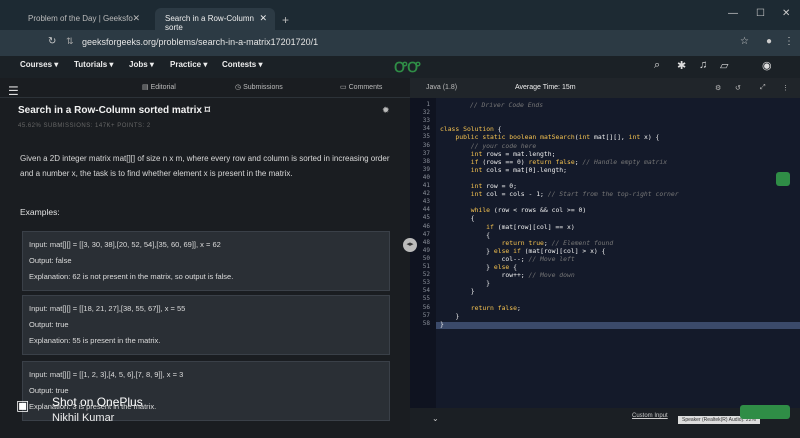 The image size is (800, 438). What do you see at coordinates (50, 260) in the screenshot?
I see `example-output: Output: false` at bounding box center [50, 260].